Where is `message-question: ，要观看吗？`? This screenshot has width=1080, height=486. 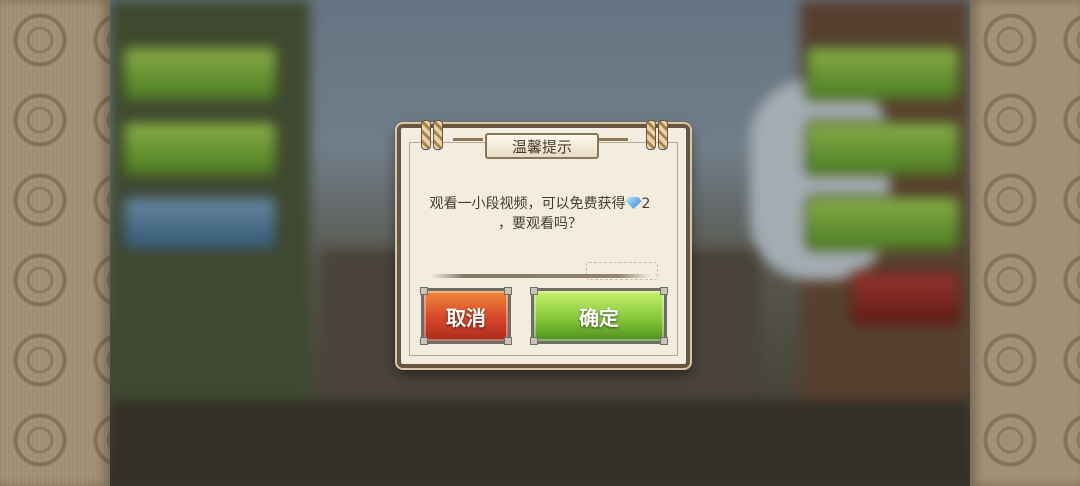 message-question: ，要观看吗？ is located at coordinates (540, 224).